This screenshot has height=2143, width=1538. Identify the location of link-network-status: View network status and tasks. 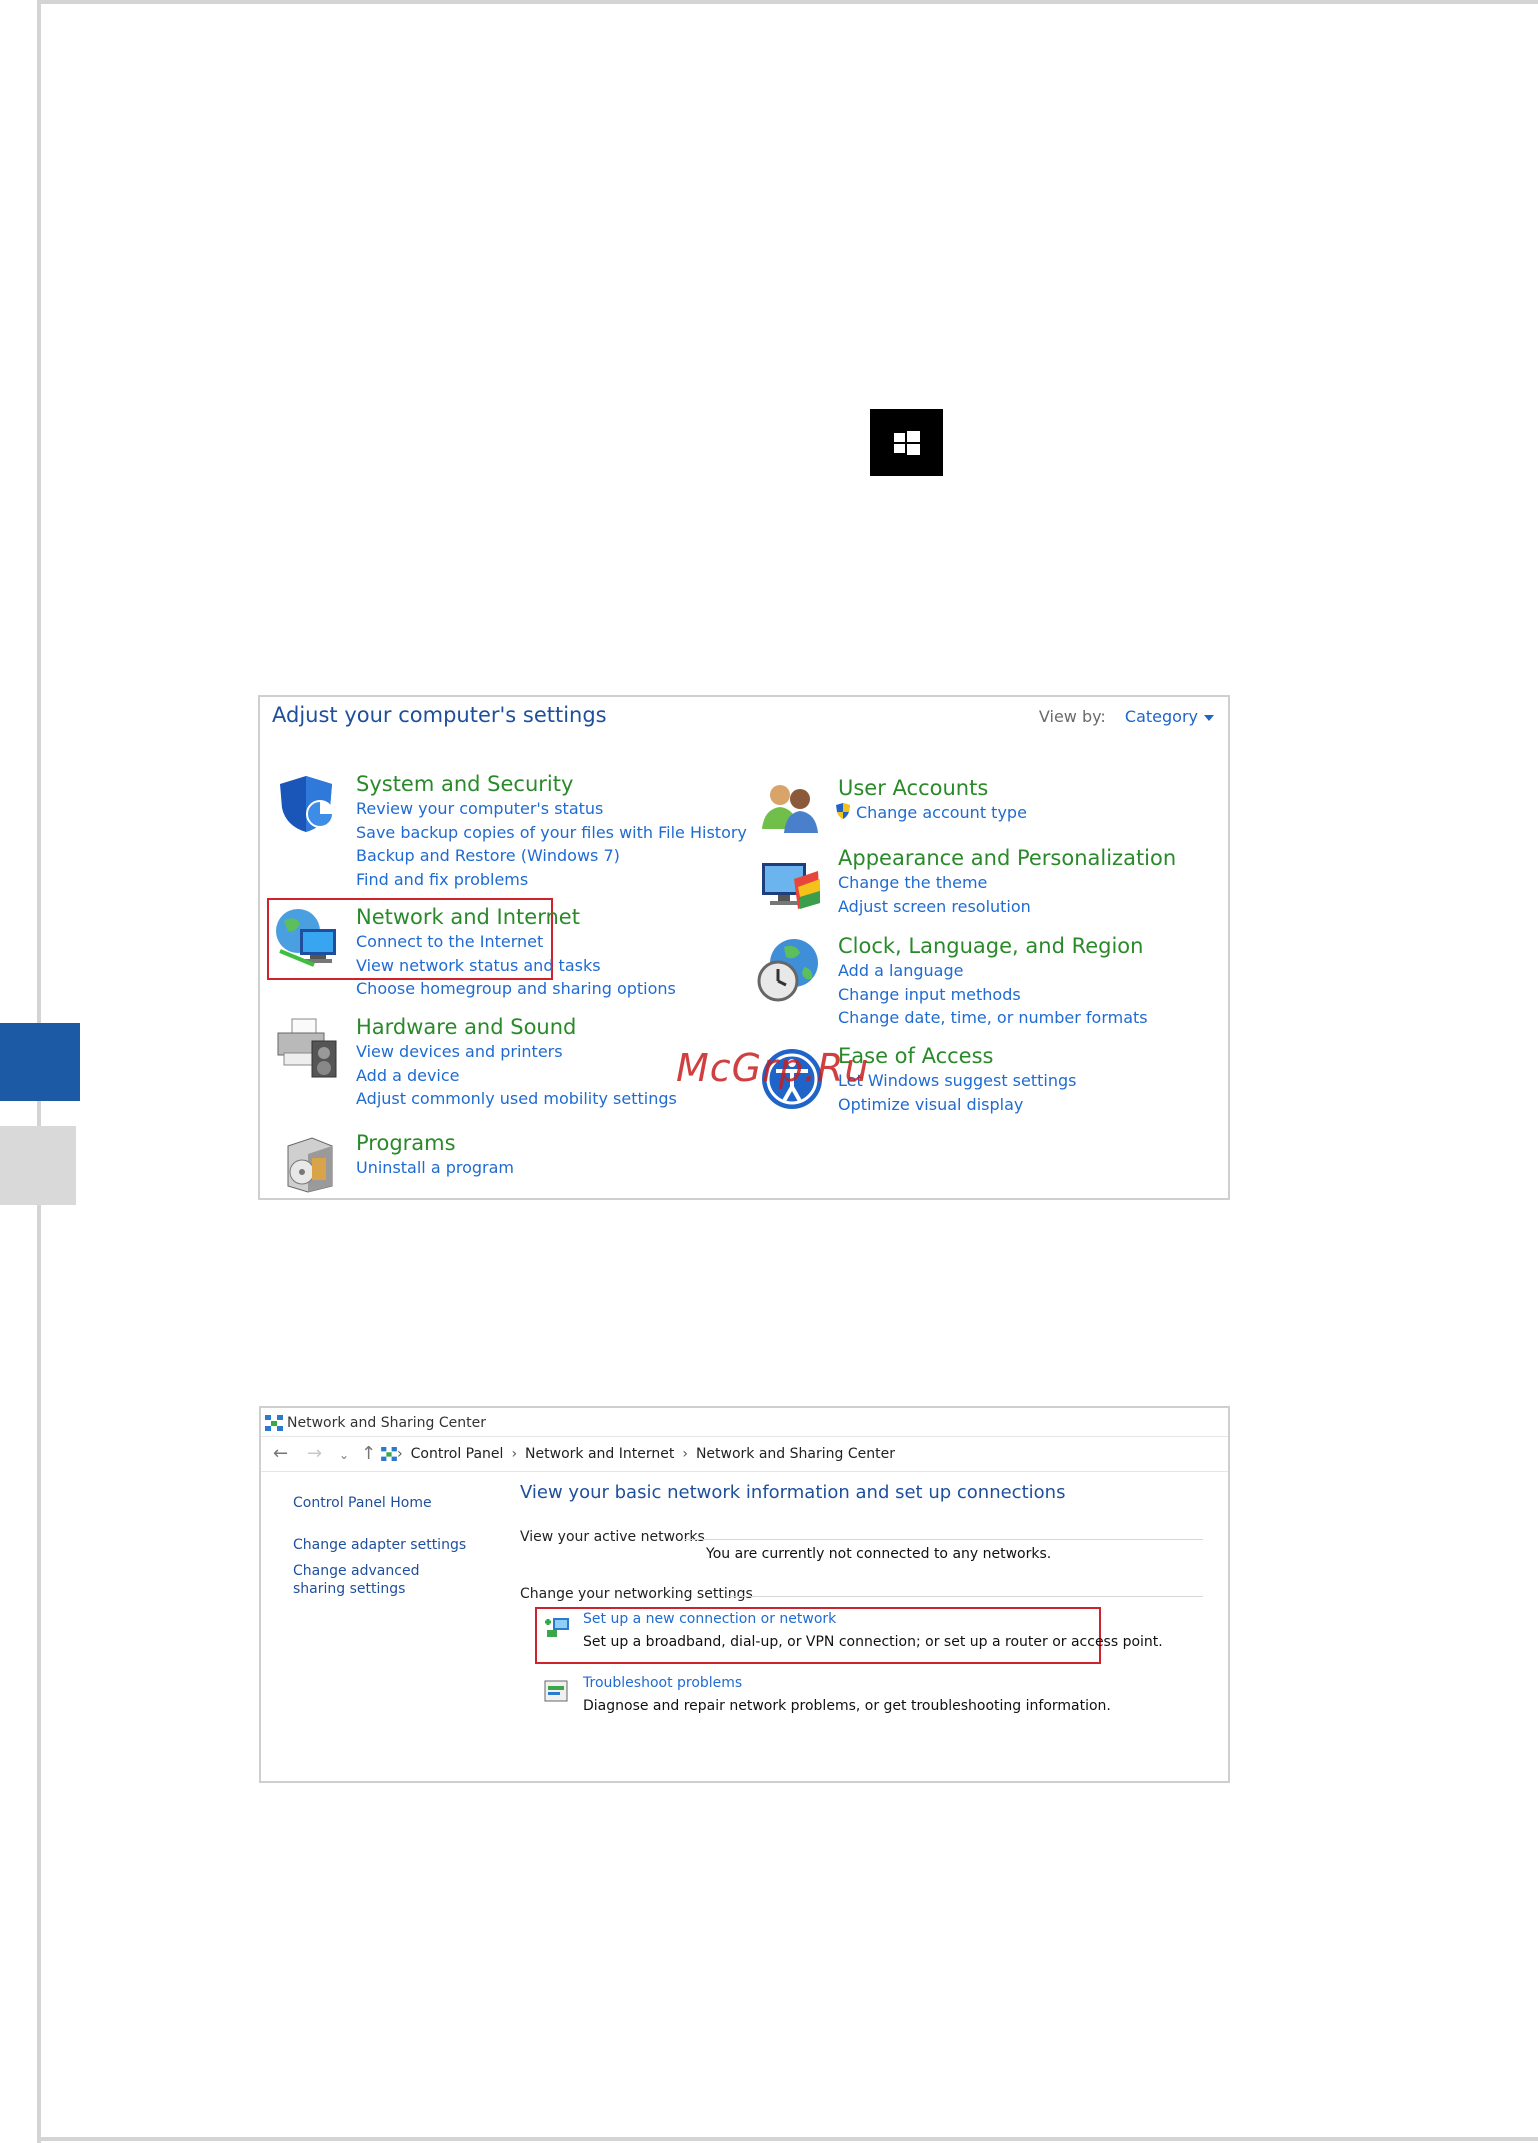
(516, 966).